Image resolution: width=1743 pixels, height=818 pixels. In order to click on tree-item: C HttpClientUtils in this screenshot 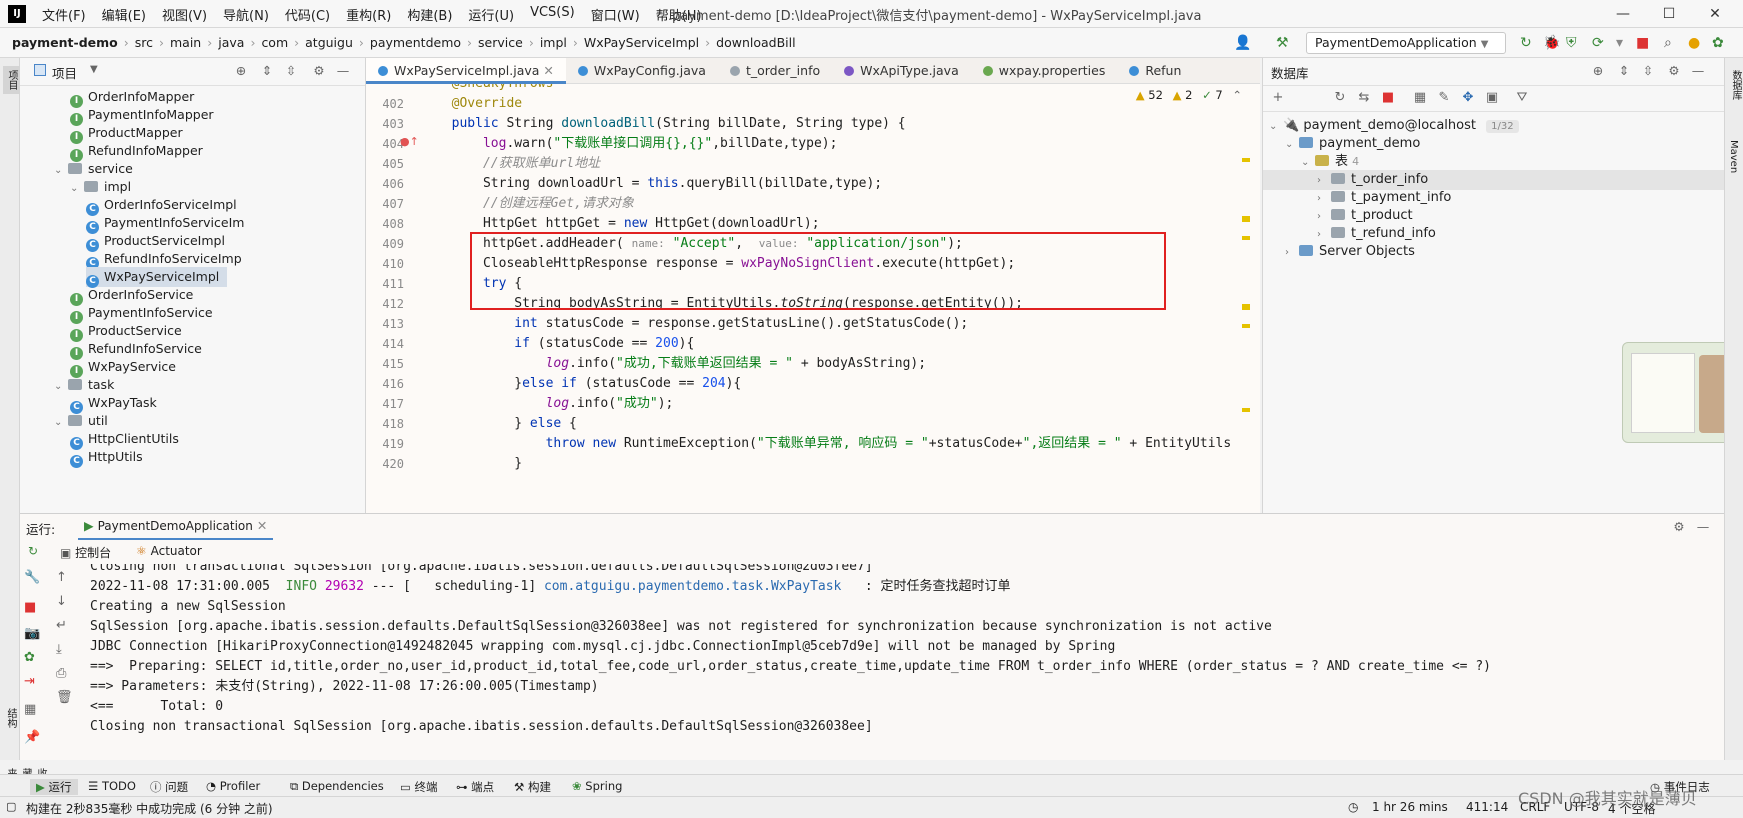, I will do `click(124, 439)`.